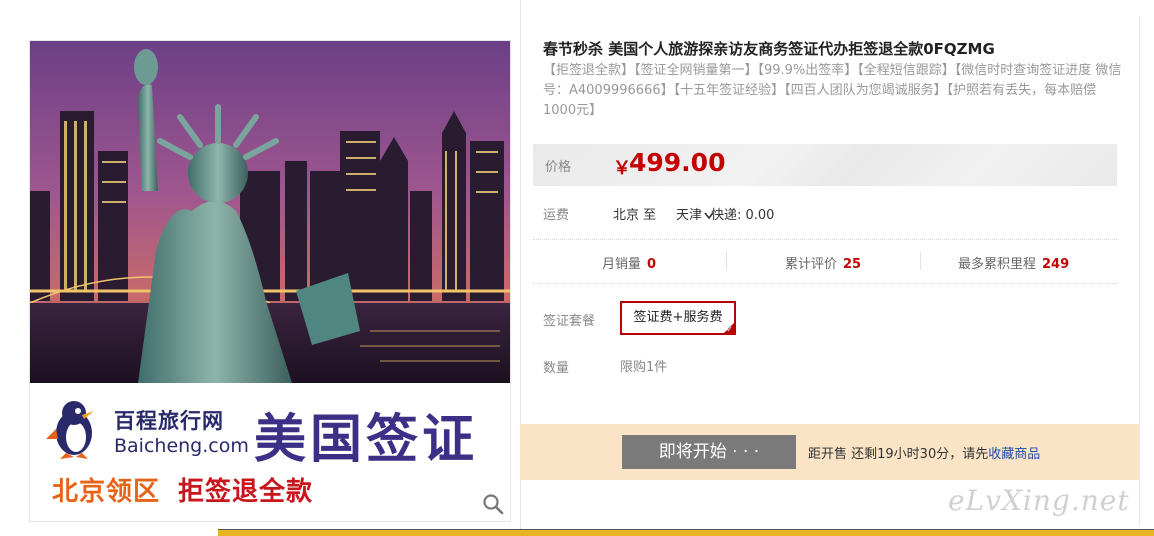 This screenshot has height=536, width=1154. What do you see at coordinates (825, 283) in the screenshot?
I see `divider-stats-bottom` at bounding box center [825, 283].